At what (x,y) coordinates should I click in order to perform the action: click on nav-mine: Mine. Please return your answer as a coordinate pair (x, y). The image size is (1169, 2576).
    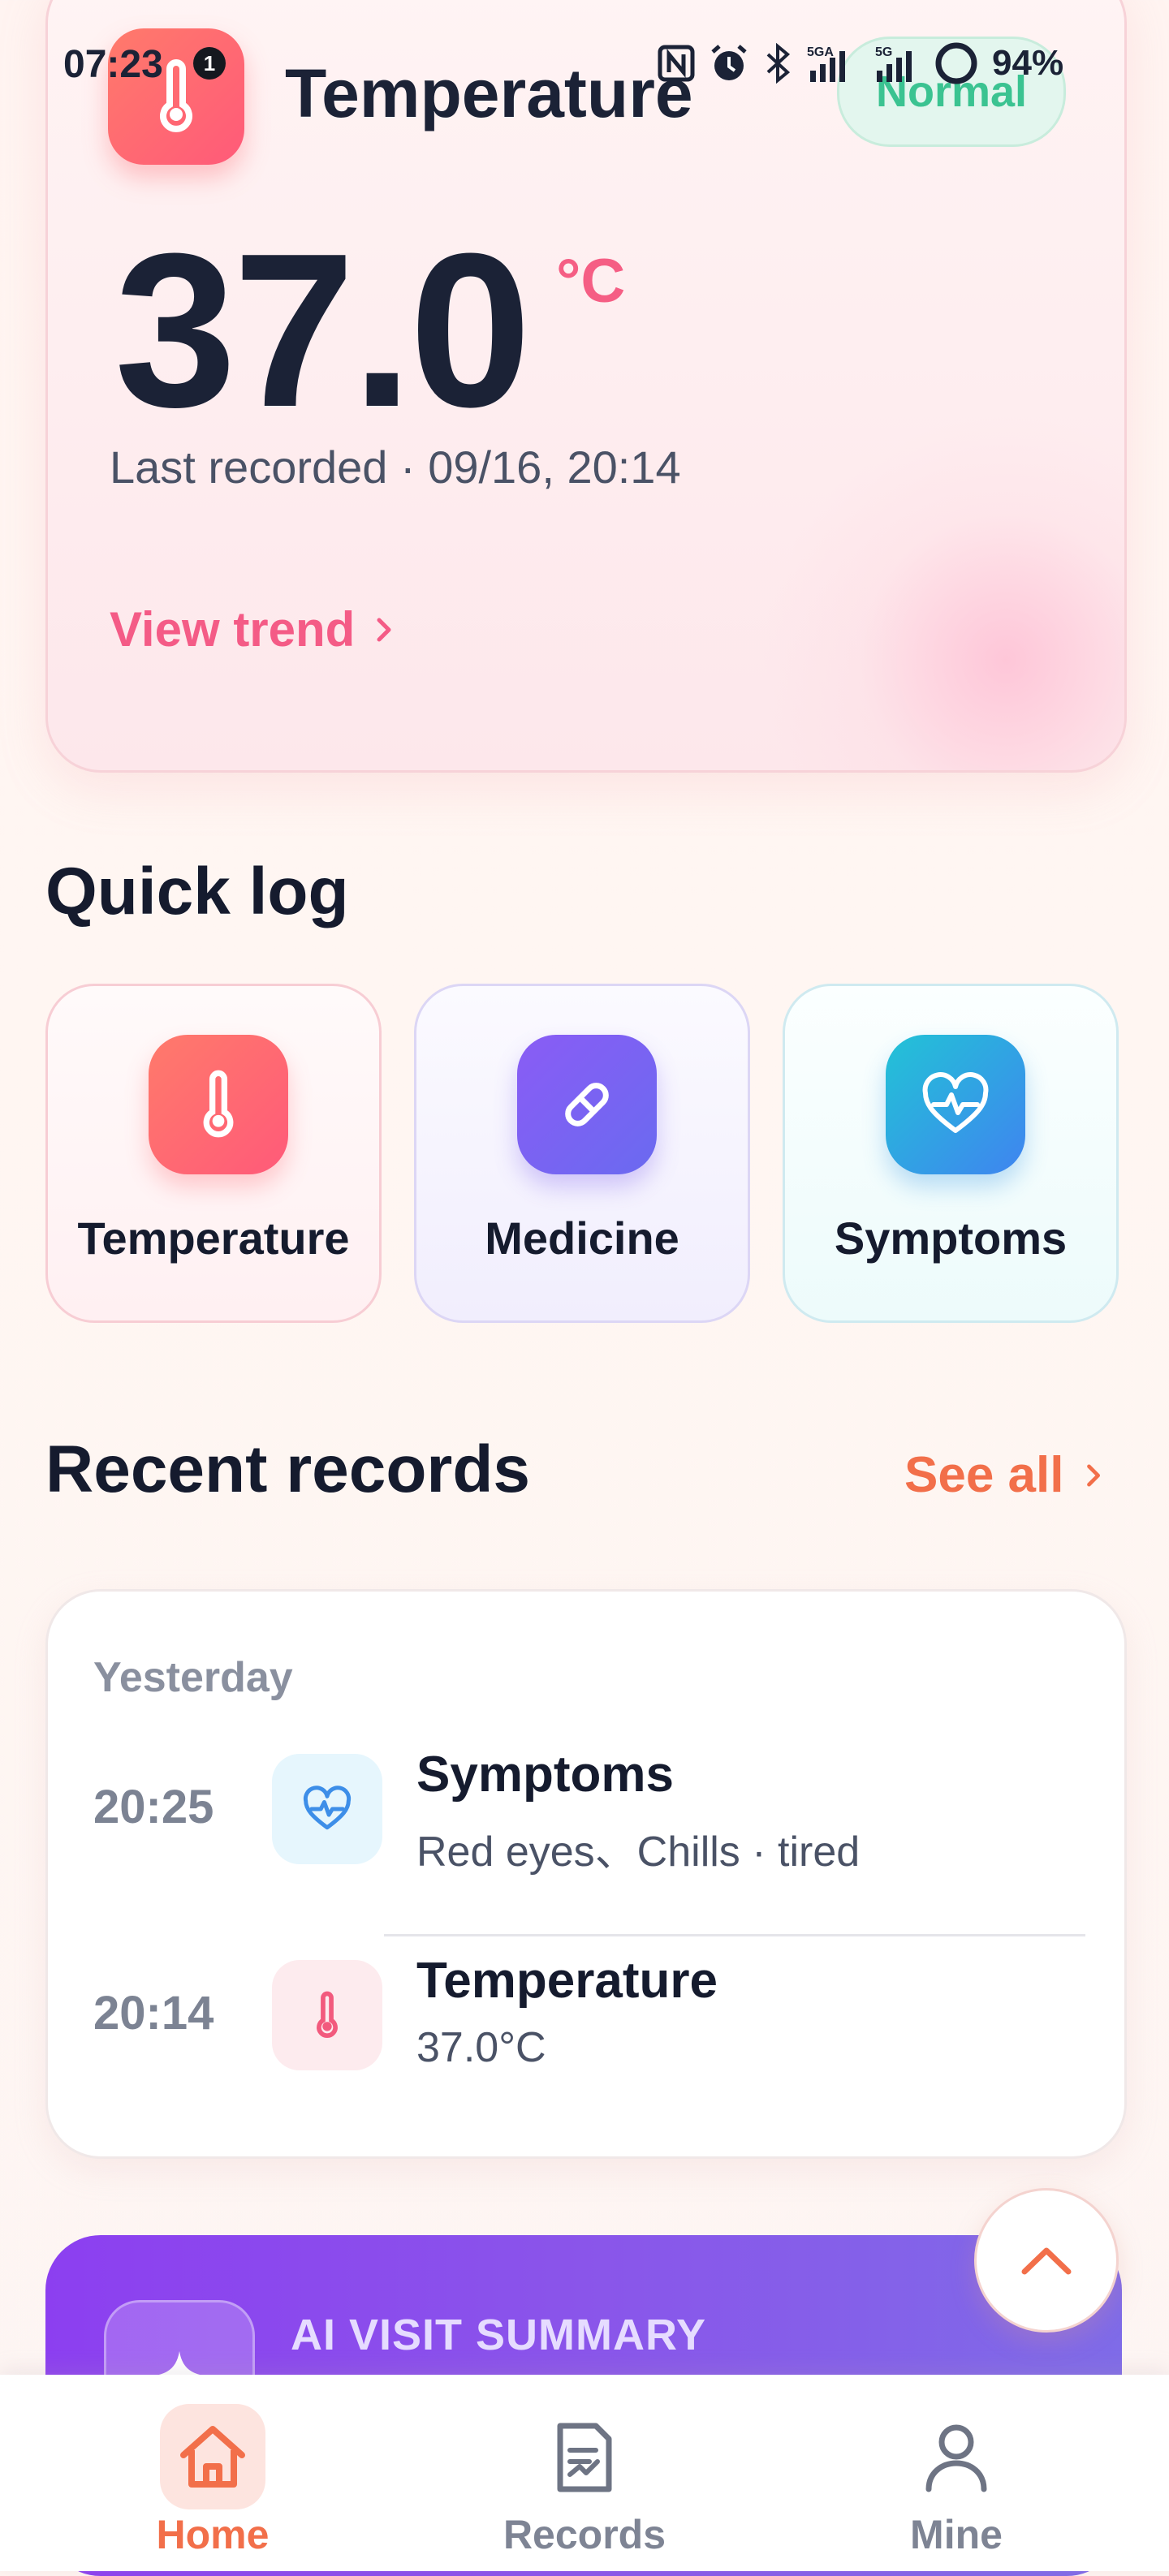
    Looking at the image, I should click on (956, 2473).